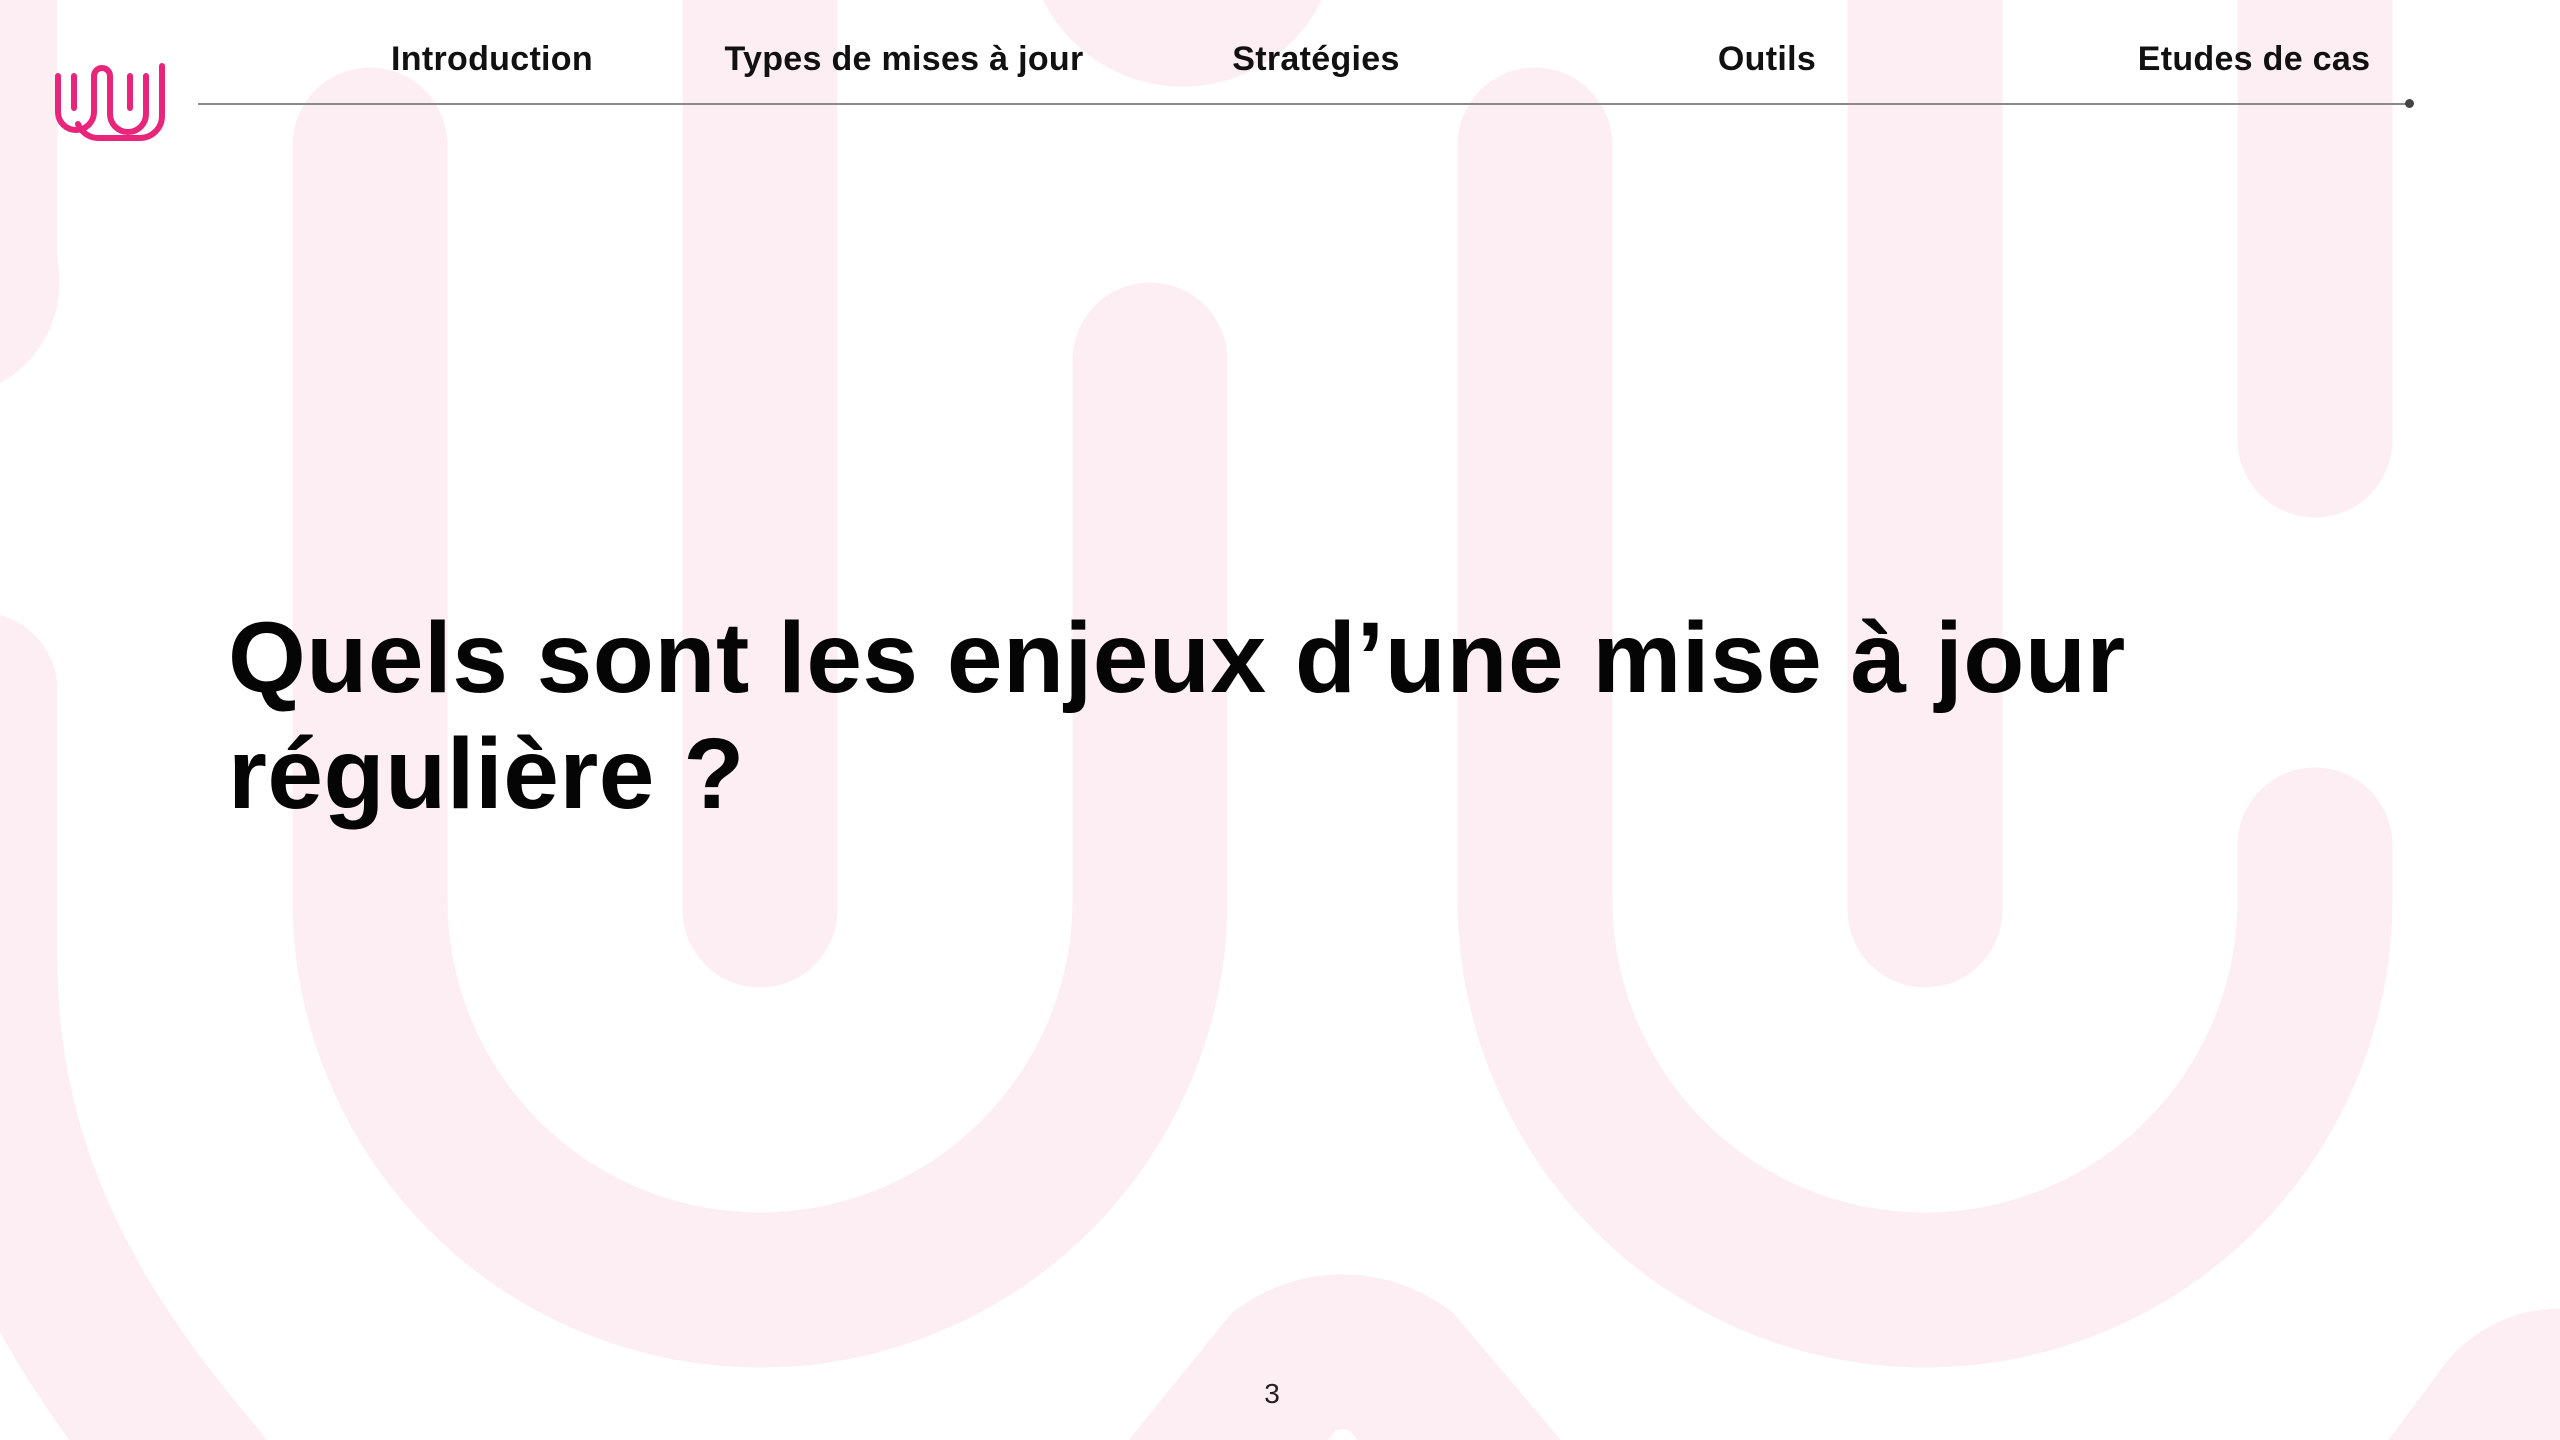 The image size is (2560, 1440). I want to click on nav-item-etudes-de-cas: Etudes de cas, so click(2254, 59).